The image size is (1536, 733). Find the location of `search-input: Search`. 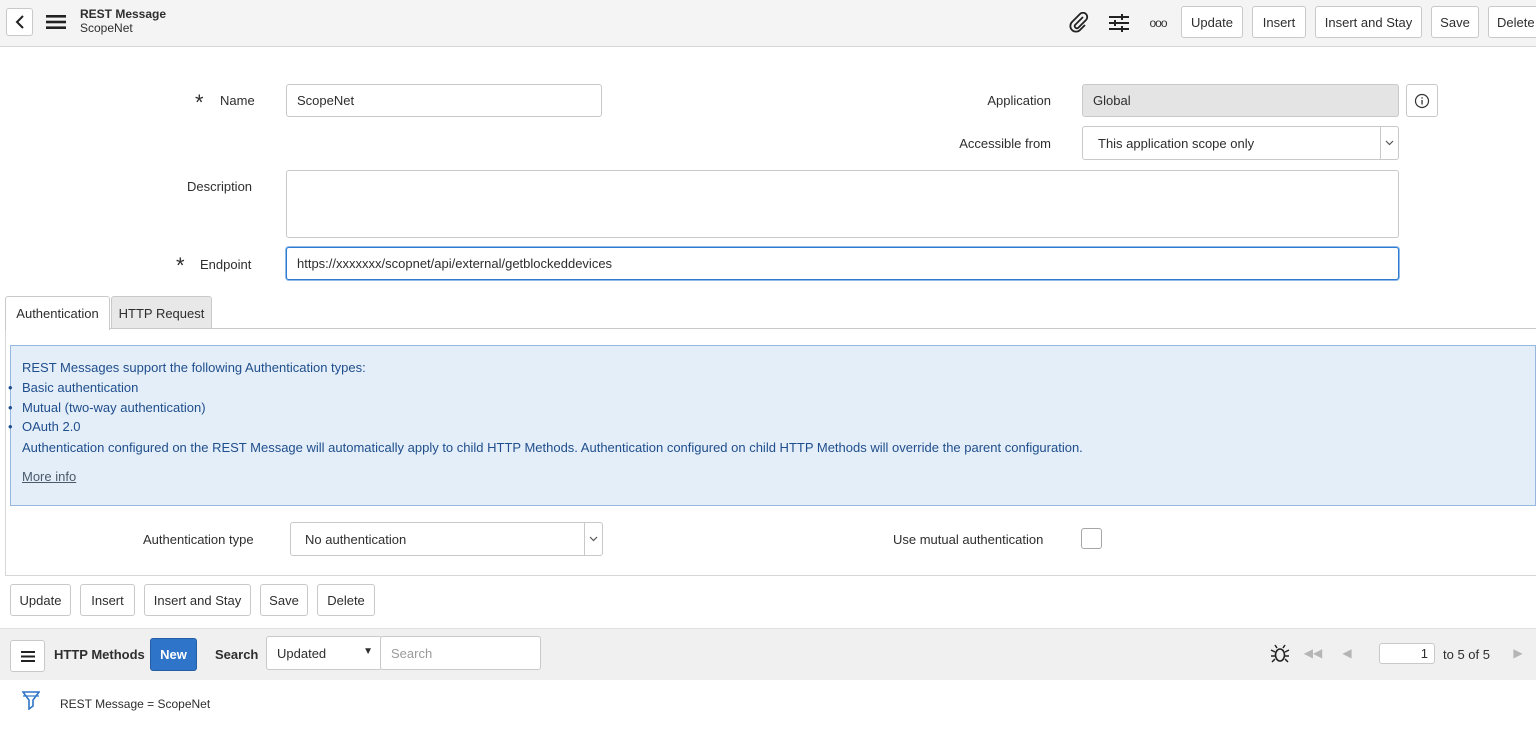

search-input: Search is located at coordinates (460, 653).